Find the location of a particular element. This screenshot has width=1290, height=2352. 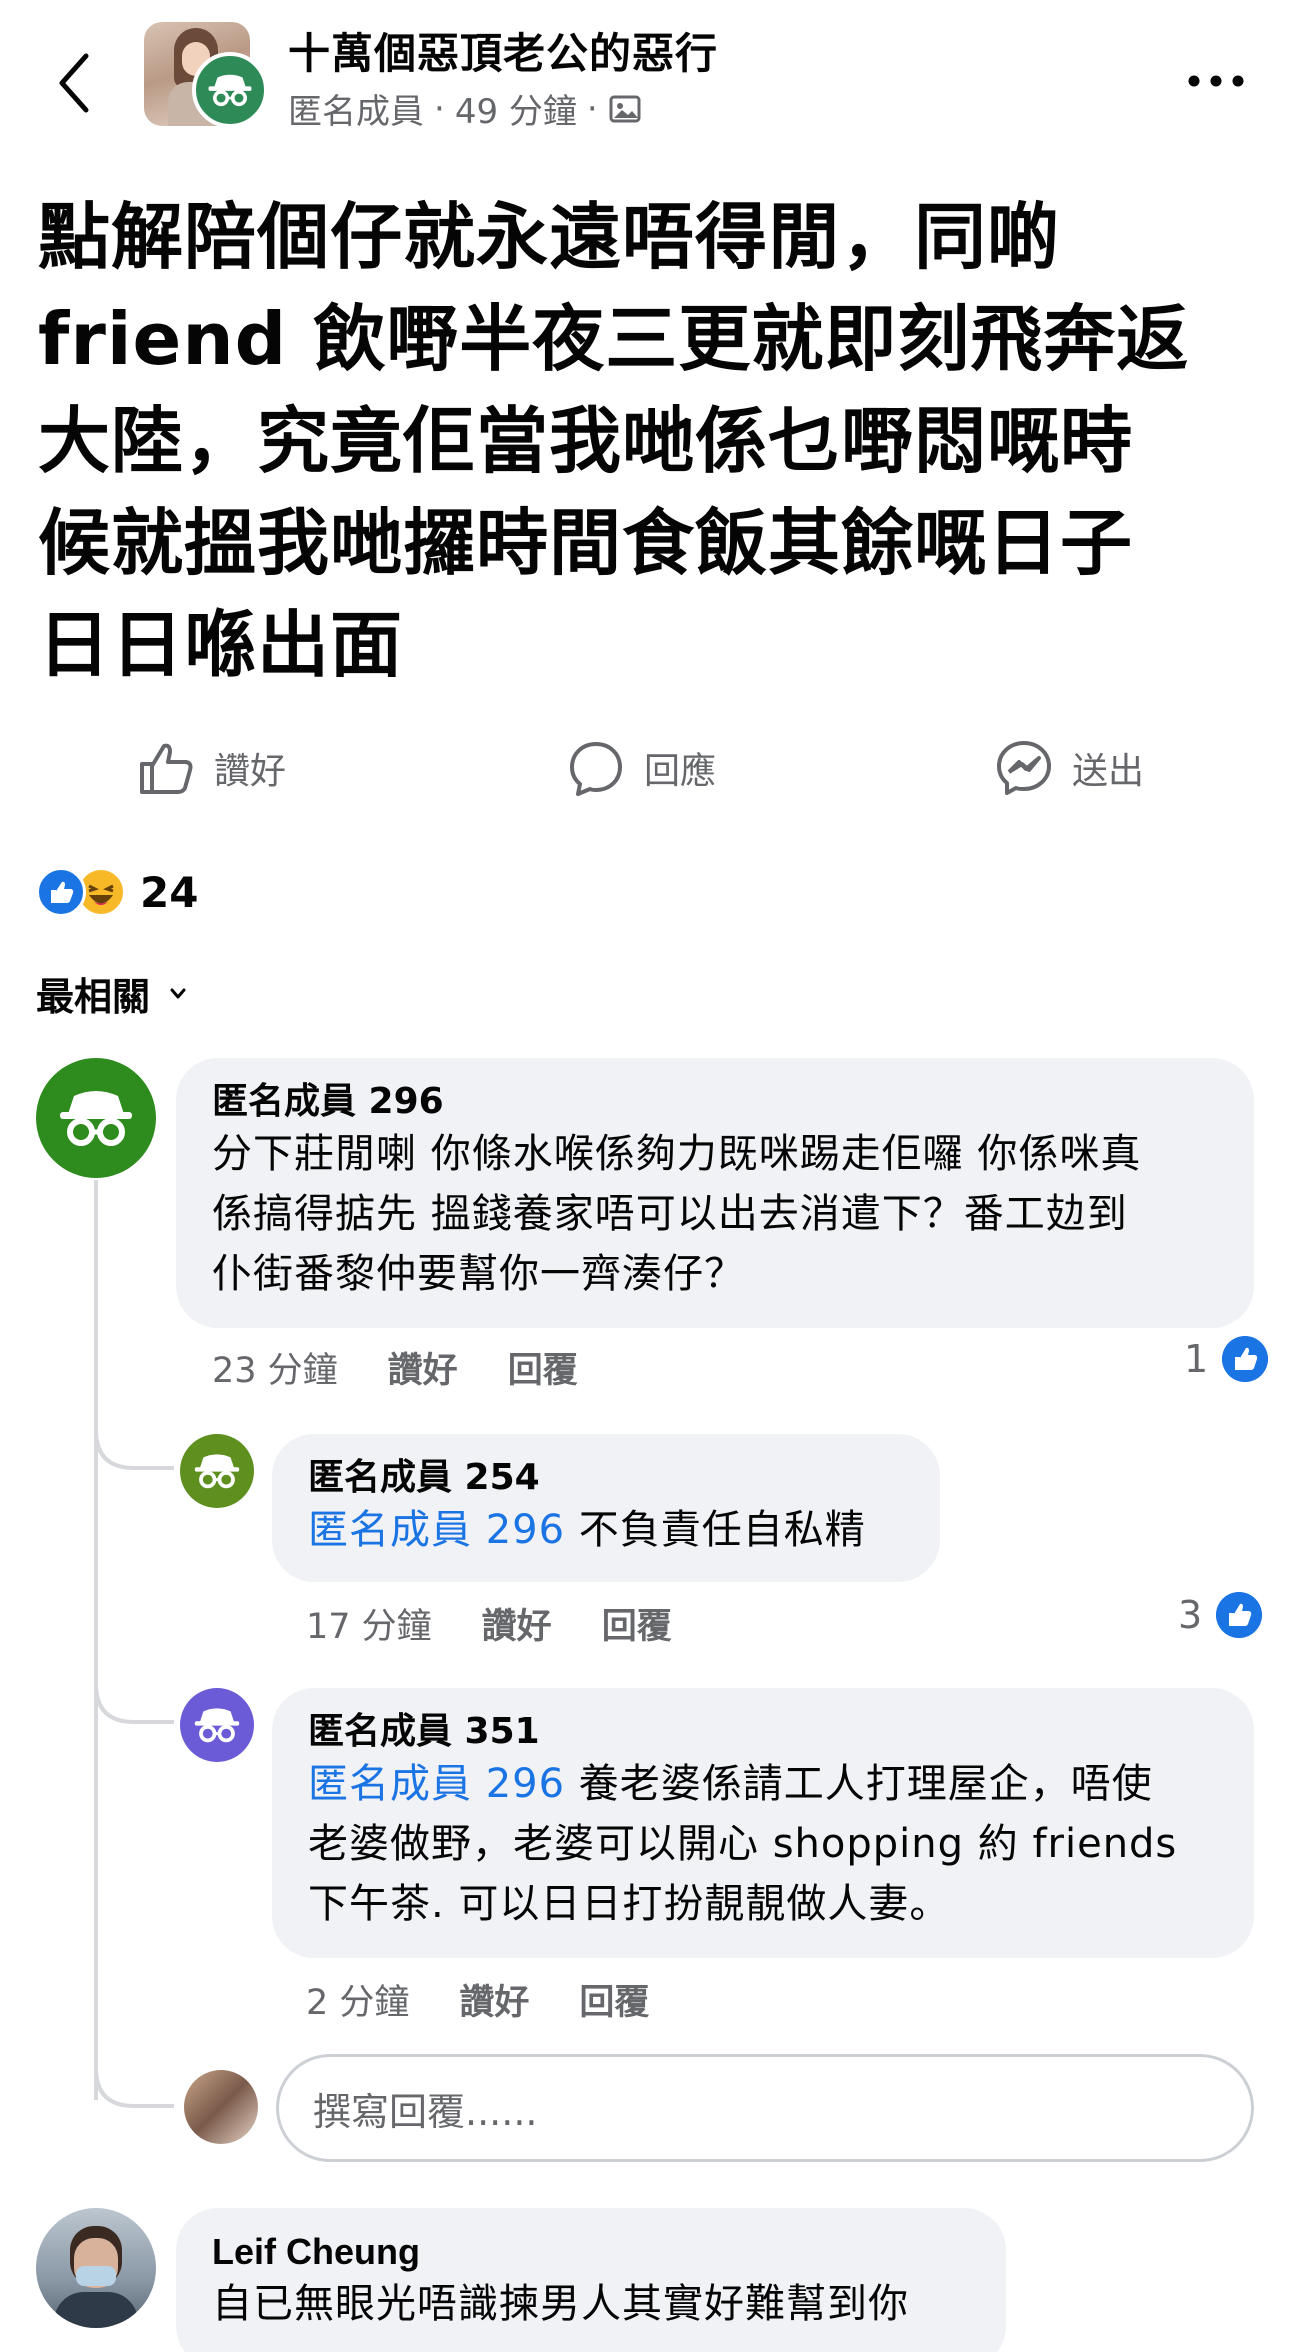

reaction-summary: 24 is located at coordinates (117, 892).